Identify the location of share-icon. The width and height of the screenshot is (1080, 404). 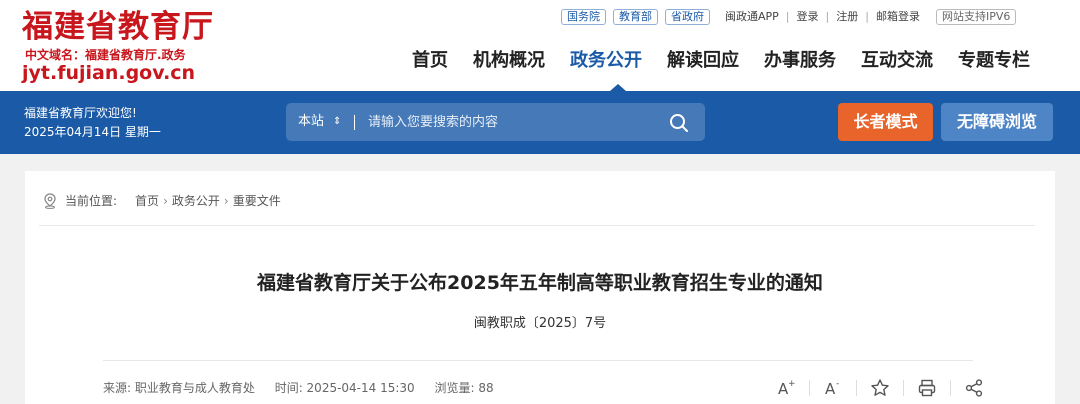
(974, 388).